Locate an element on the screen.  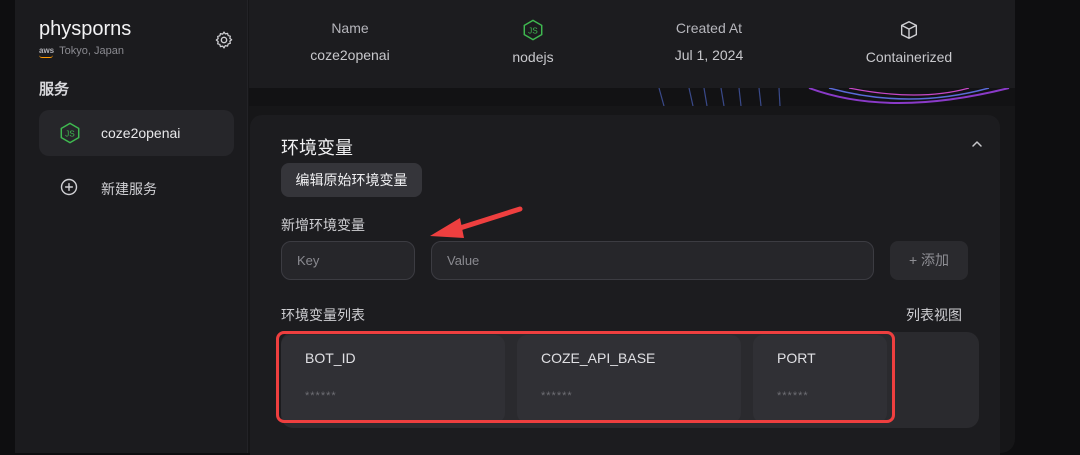
header-deploy-value: Containerized is located at coordinates (909, 57).